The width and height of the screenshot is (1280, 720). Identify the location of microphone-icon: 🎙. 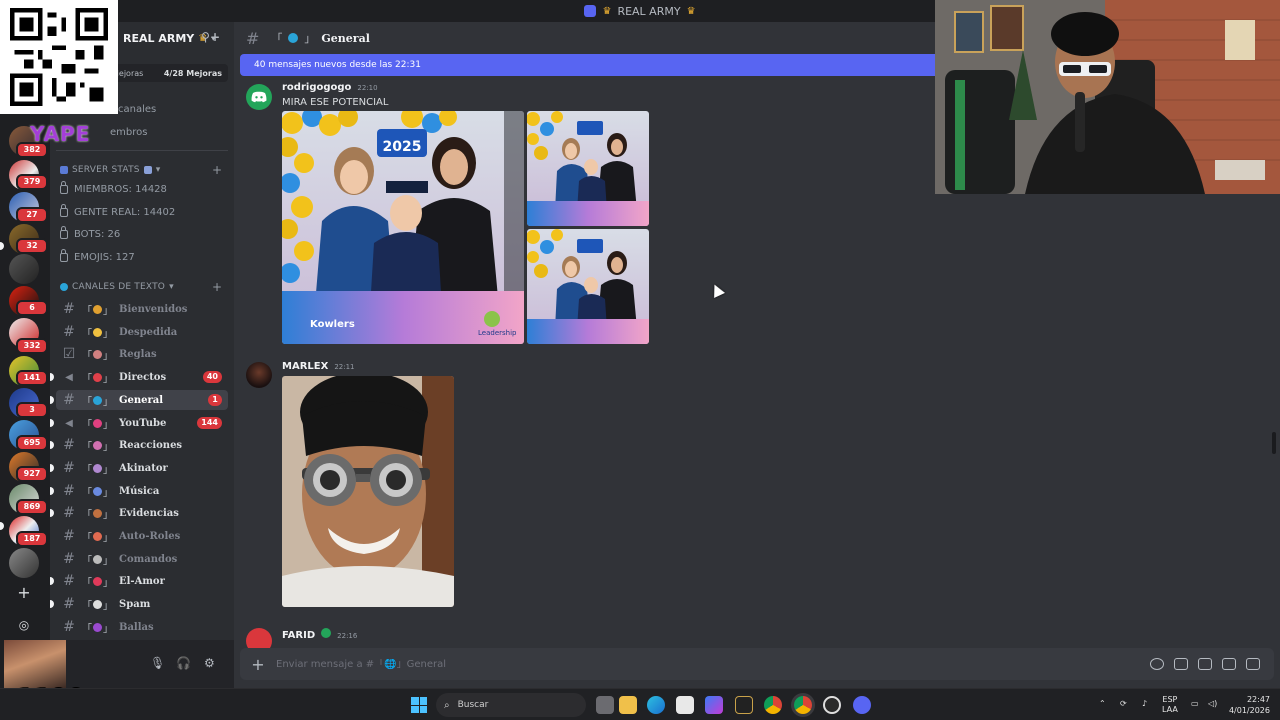
(157, 663).